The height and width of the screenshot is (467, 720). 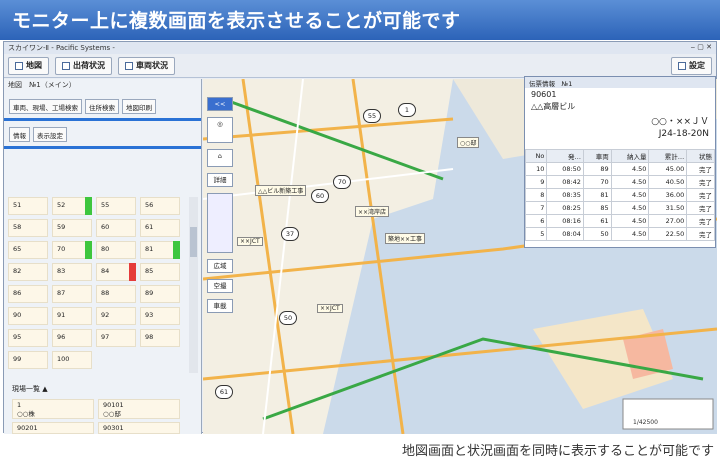 I want to click on vehicle-cell: 82, so click(x=28, y=272).